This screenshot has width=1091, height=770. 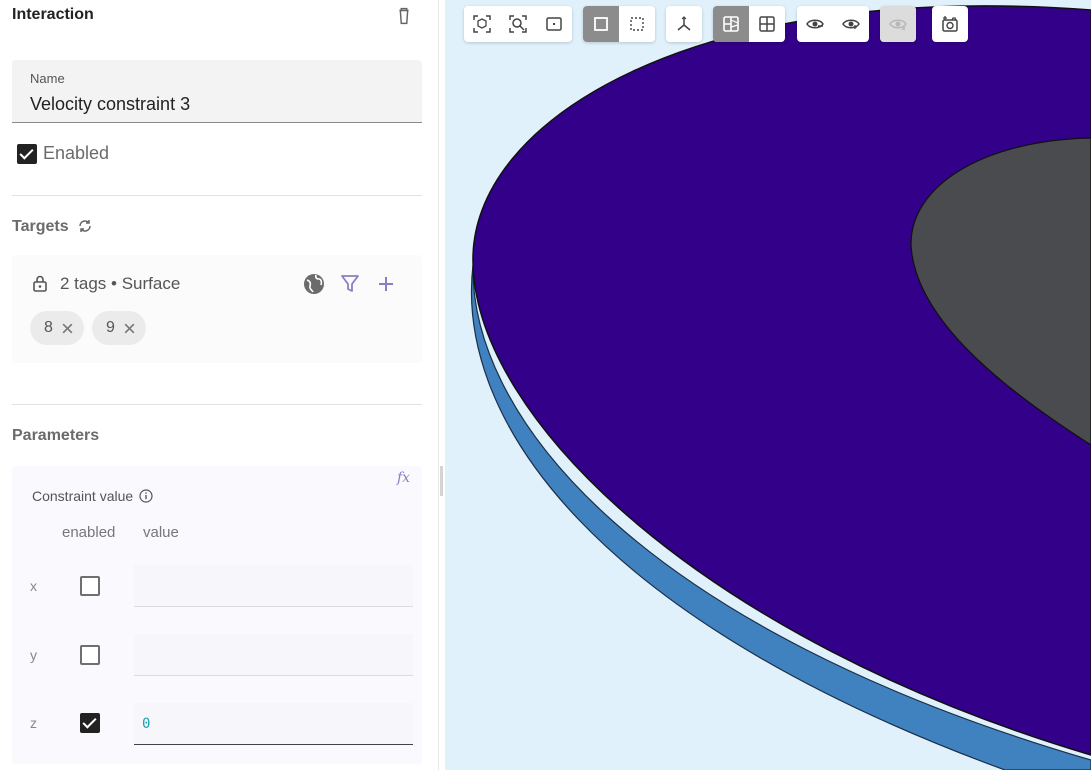 What do you see at coordinates (120, 283) in the screenshot?
I see `targets-summary: 2 tags • Surface` at bounding box center [120, 283].